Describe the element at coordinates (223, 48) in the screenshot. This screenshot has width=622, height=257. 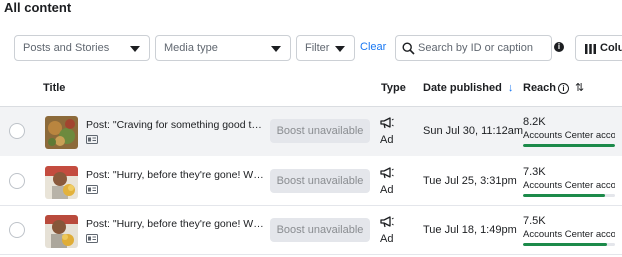
I see `media-type-select: Media type` at that location.